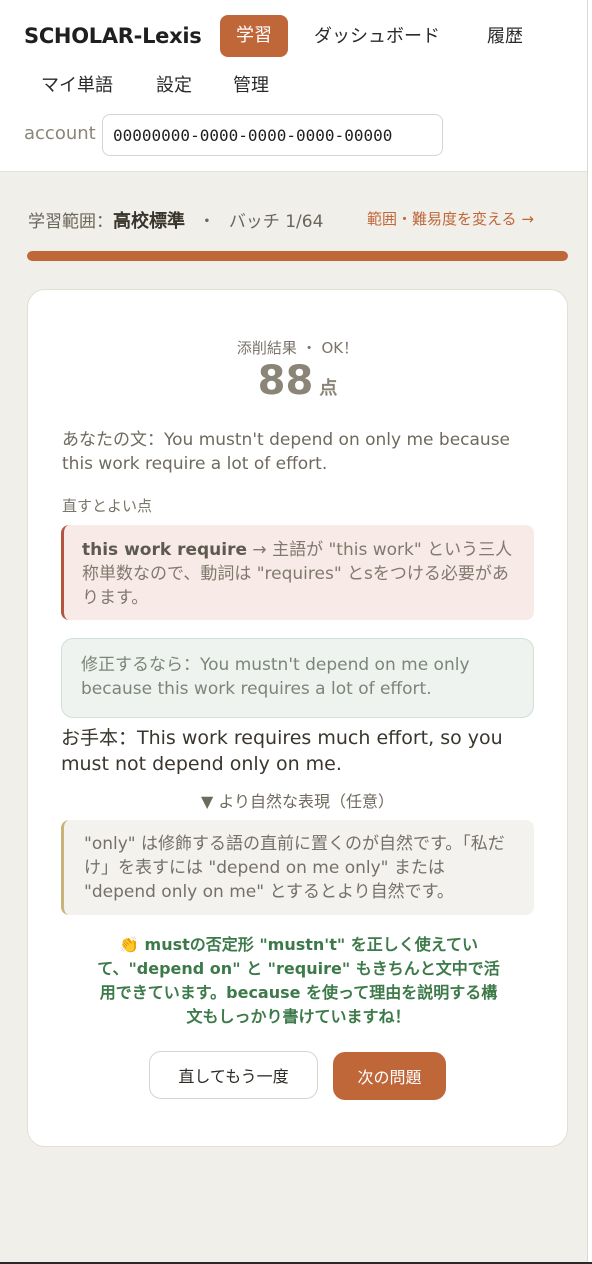  I want to click on study-scope: 学習範囲：高校標準 ・ バッチ 1/64, so click(175, 220).